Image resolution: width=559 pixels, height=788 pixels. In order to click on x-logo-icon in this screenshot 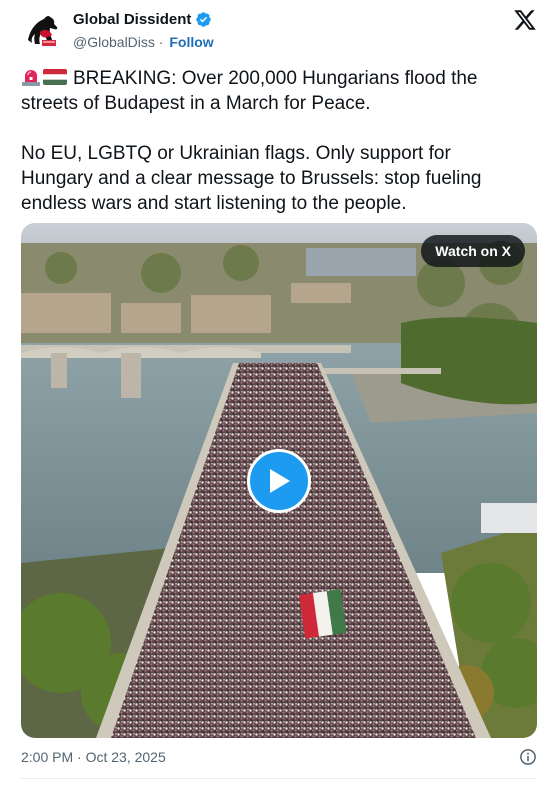, I will do `click(525, 20)`.